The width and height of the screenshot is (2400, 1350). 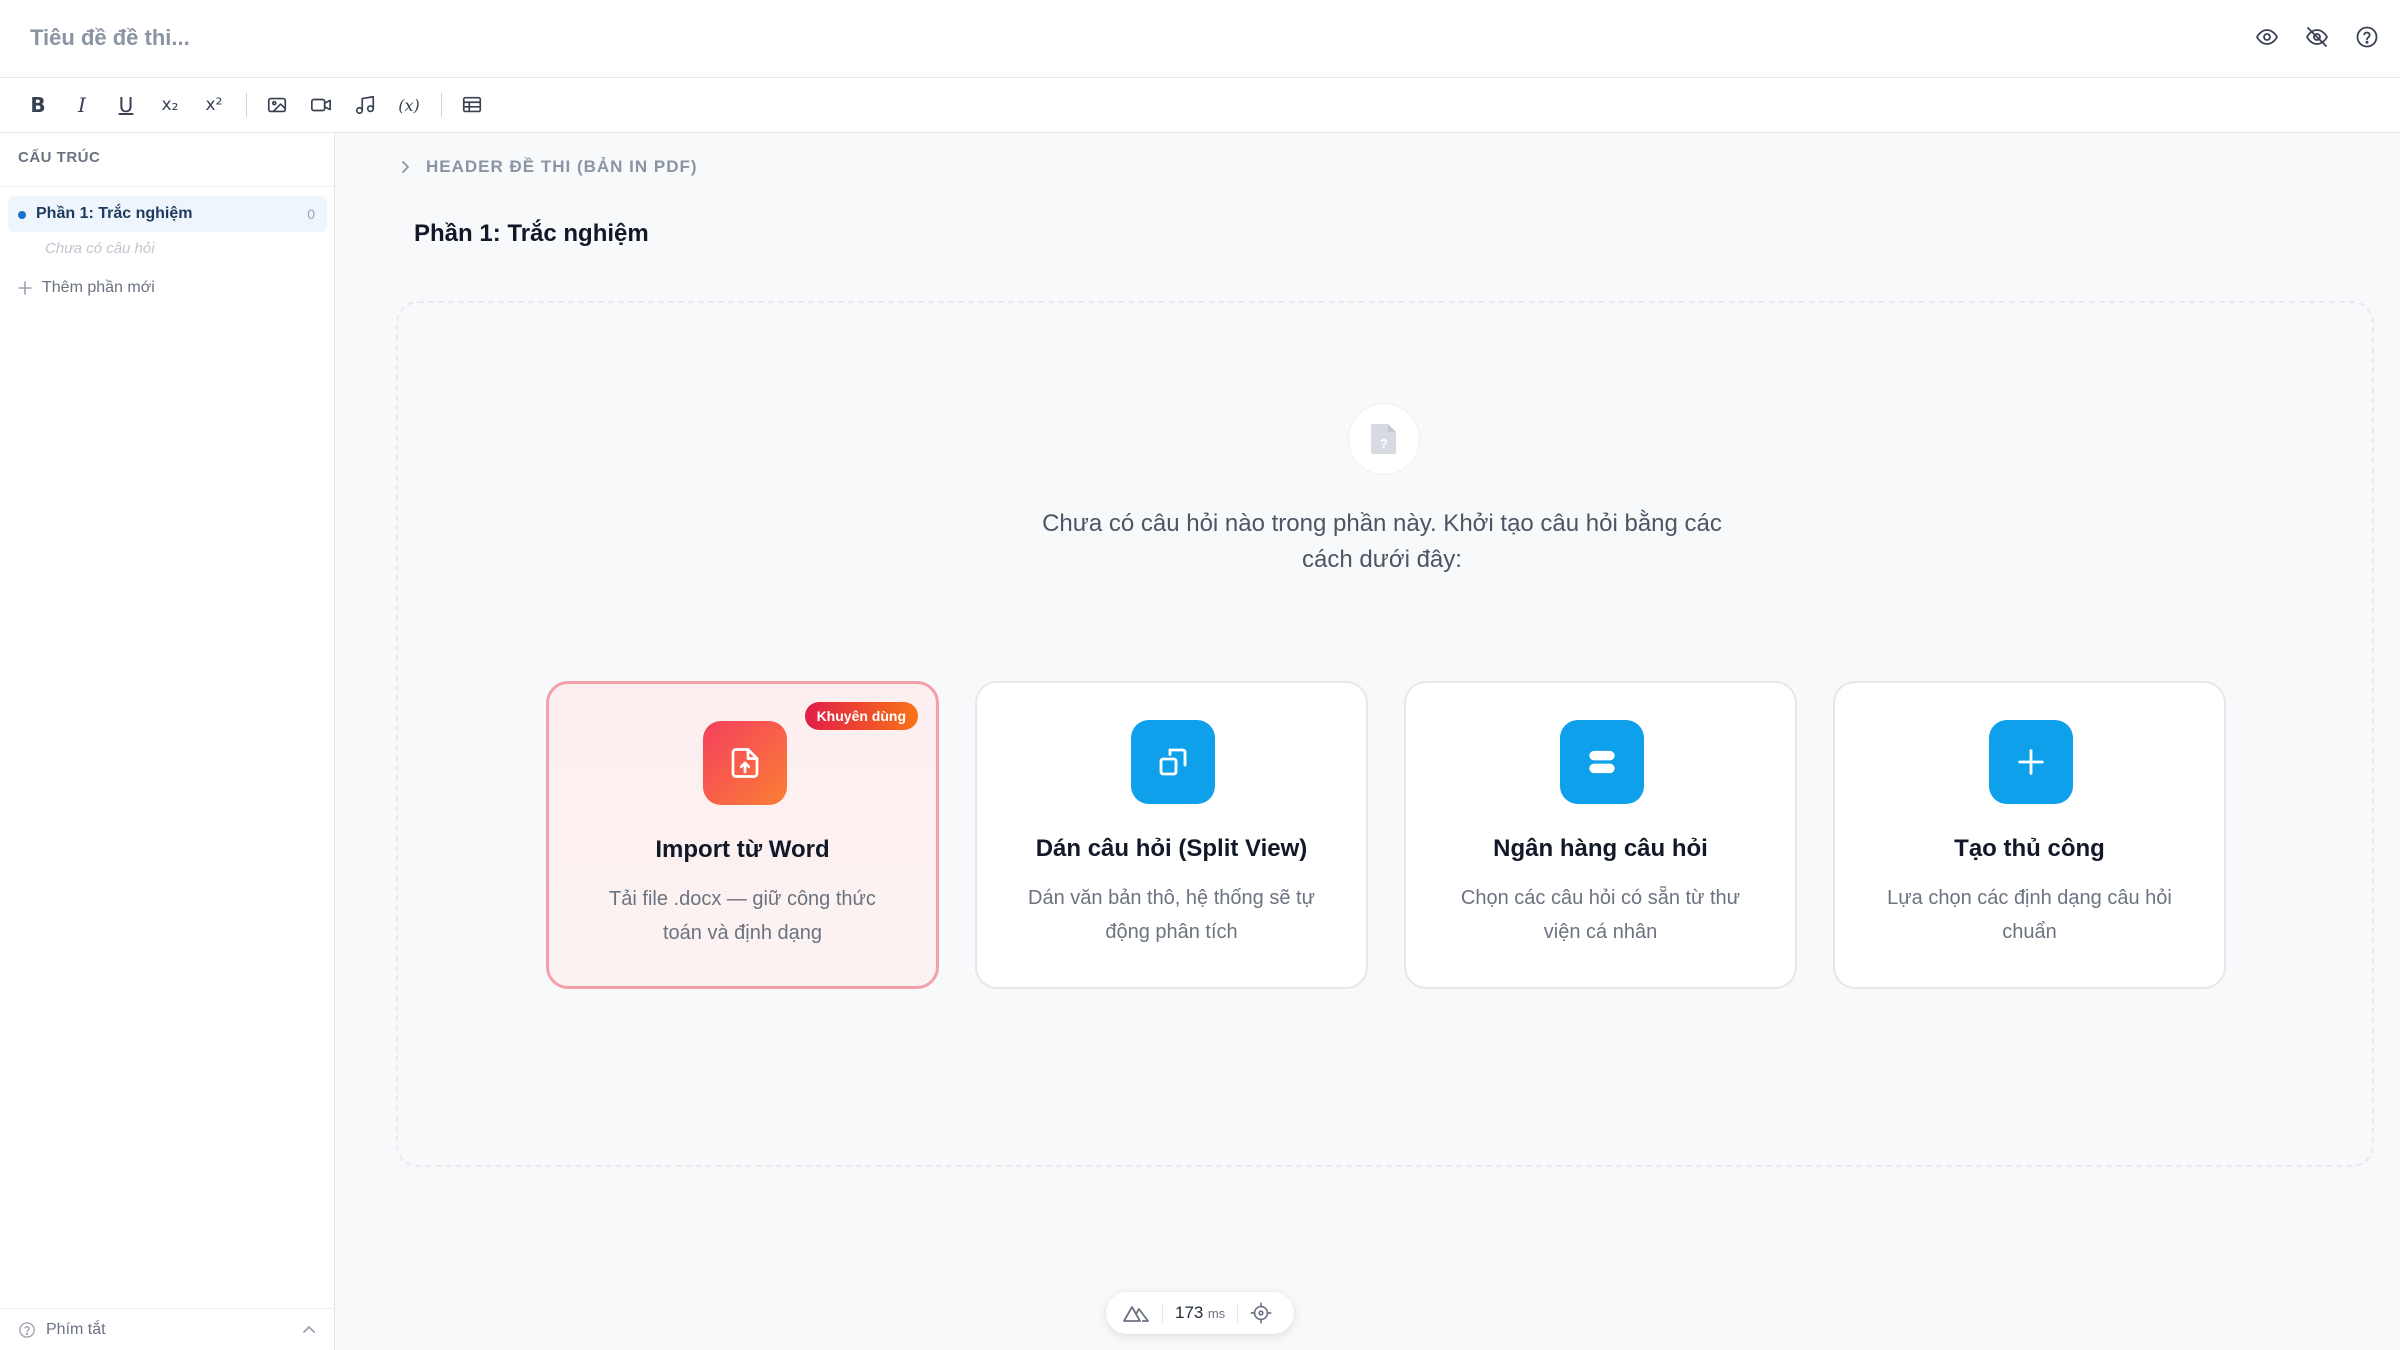 What do you see at coordinates (76, 1329) in the screenshot?
I see `shortcuts-label: Phím tắt` at bounding box center [76, 1329].